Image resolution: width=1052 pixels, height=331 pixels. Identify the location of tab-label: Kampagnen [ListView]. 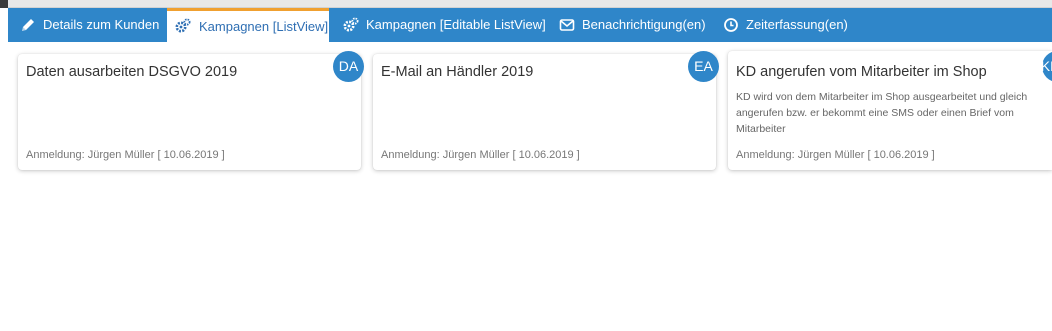
(264, 26).